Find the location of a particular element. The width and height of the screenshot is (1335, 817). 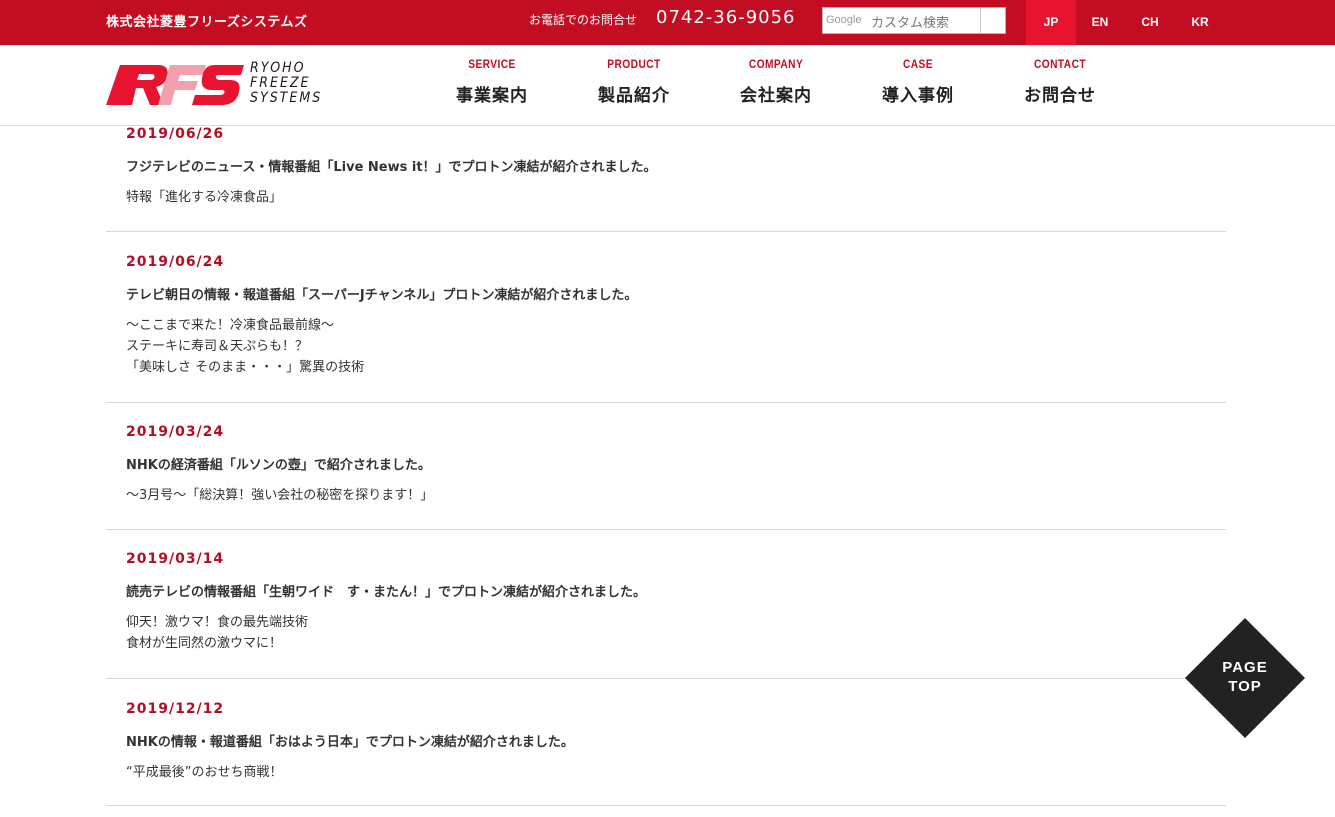

nav-service: SERVICE 事業案内 is located at coordinates (492, 81).